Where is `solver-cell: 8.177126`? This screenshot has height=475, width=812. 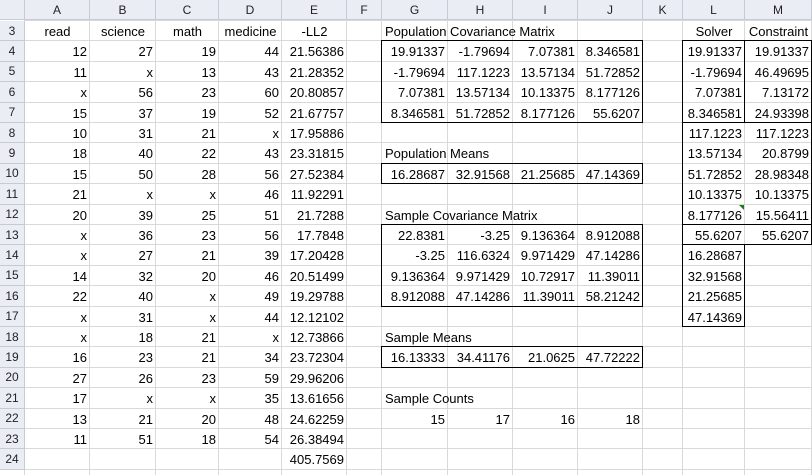
solver-cell: 8.177126 is located at coordinates (714, 215).